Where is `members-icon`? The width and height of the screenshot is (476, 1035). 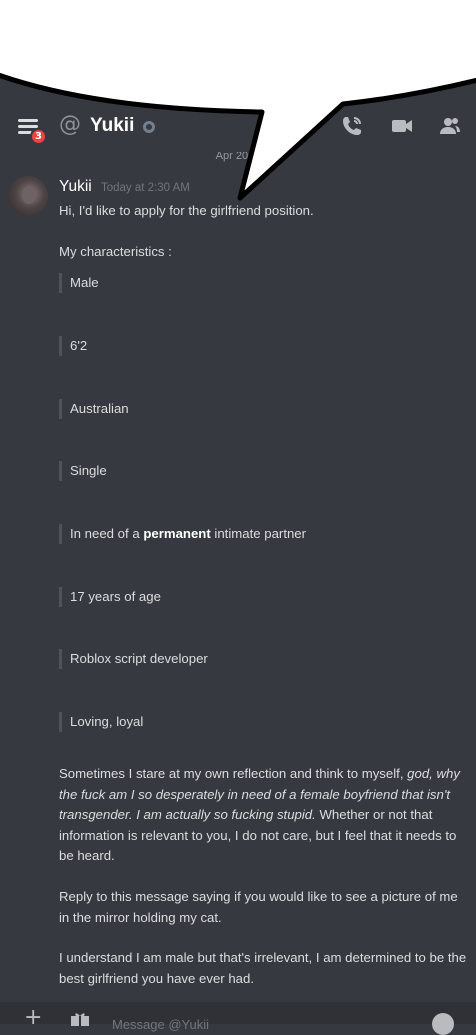 members-icon is located at coordinates (450, 126).